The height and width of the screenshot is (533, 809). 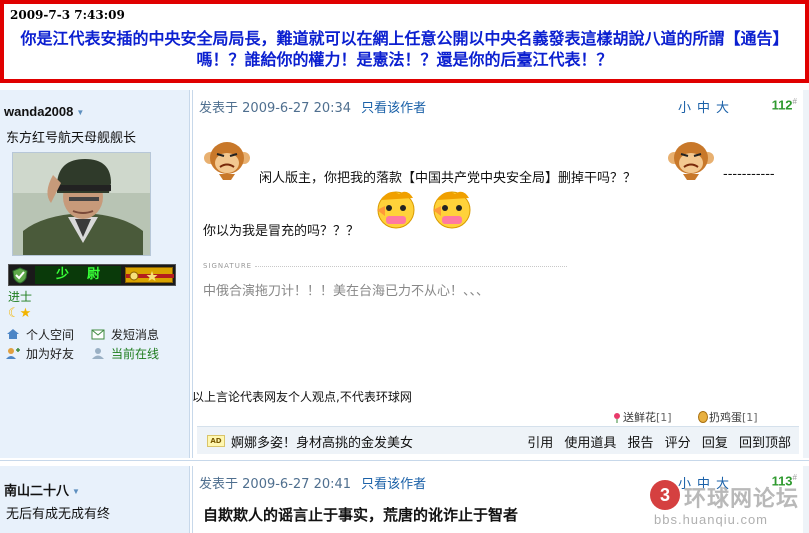 I want to click on avatar, so click(x=81, y=204).